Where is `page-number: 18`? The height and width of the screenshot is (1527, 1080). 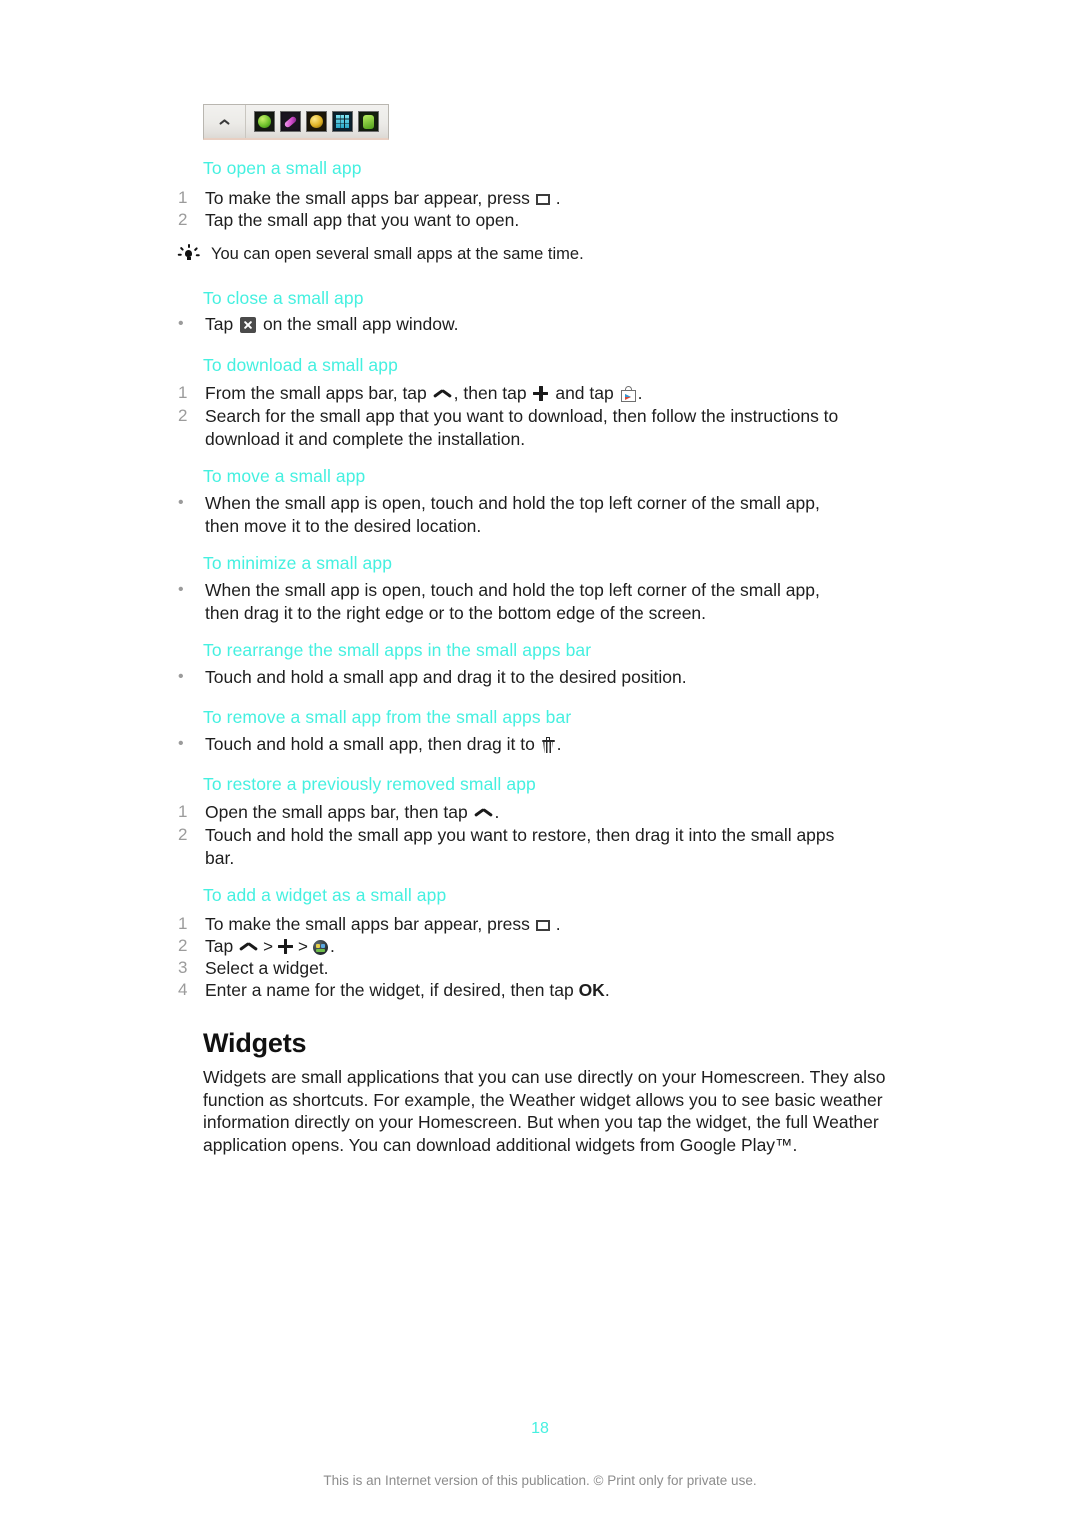
page-number: 18 is located at coordinates (540, 1428).